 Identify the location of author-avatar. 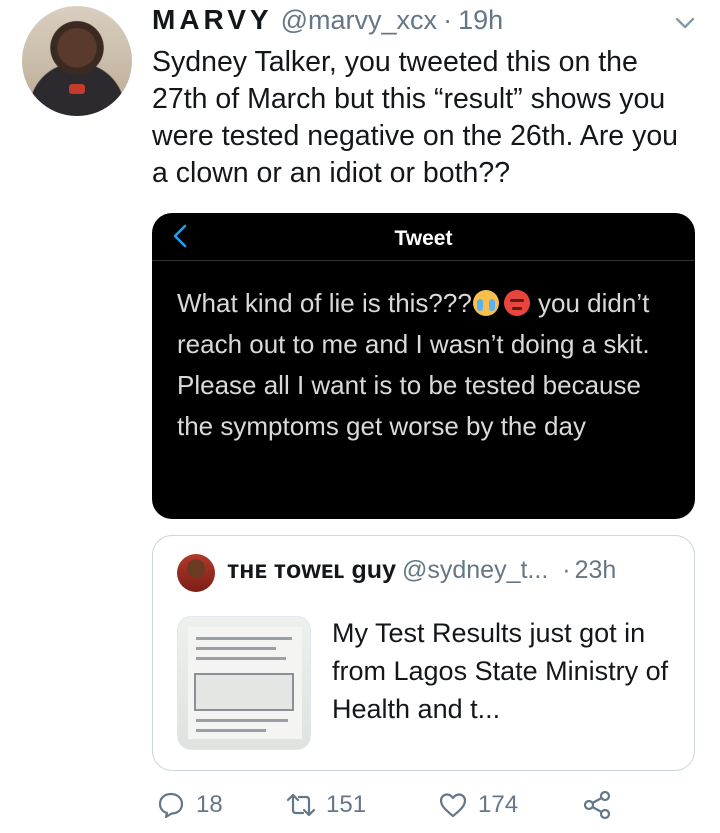
(77, 61).